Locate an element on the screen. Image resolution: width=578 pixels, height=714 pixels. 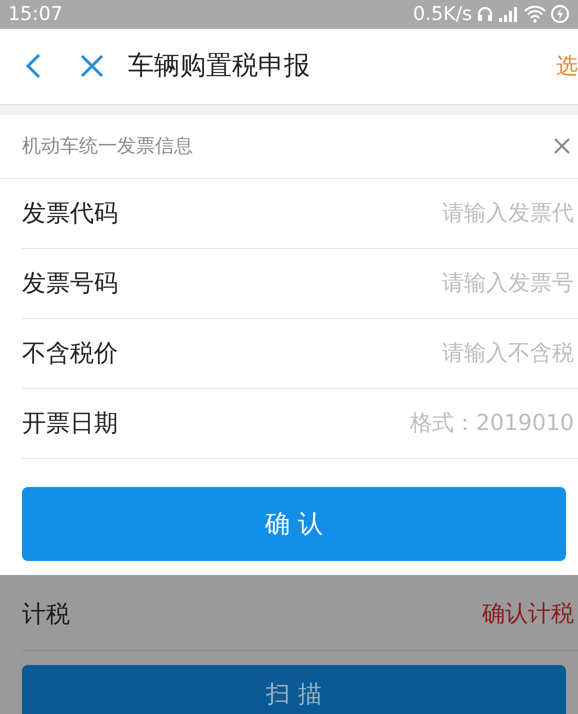
page-title: 车辆购置税申报 is located at coordinates (219, 66).